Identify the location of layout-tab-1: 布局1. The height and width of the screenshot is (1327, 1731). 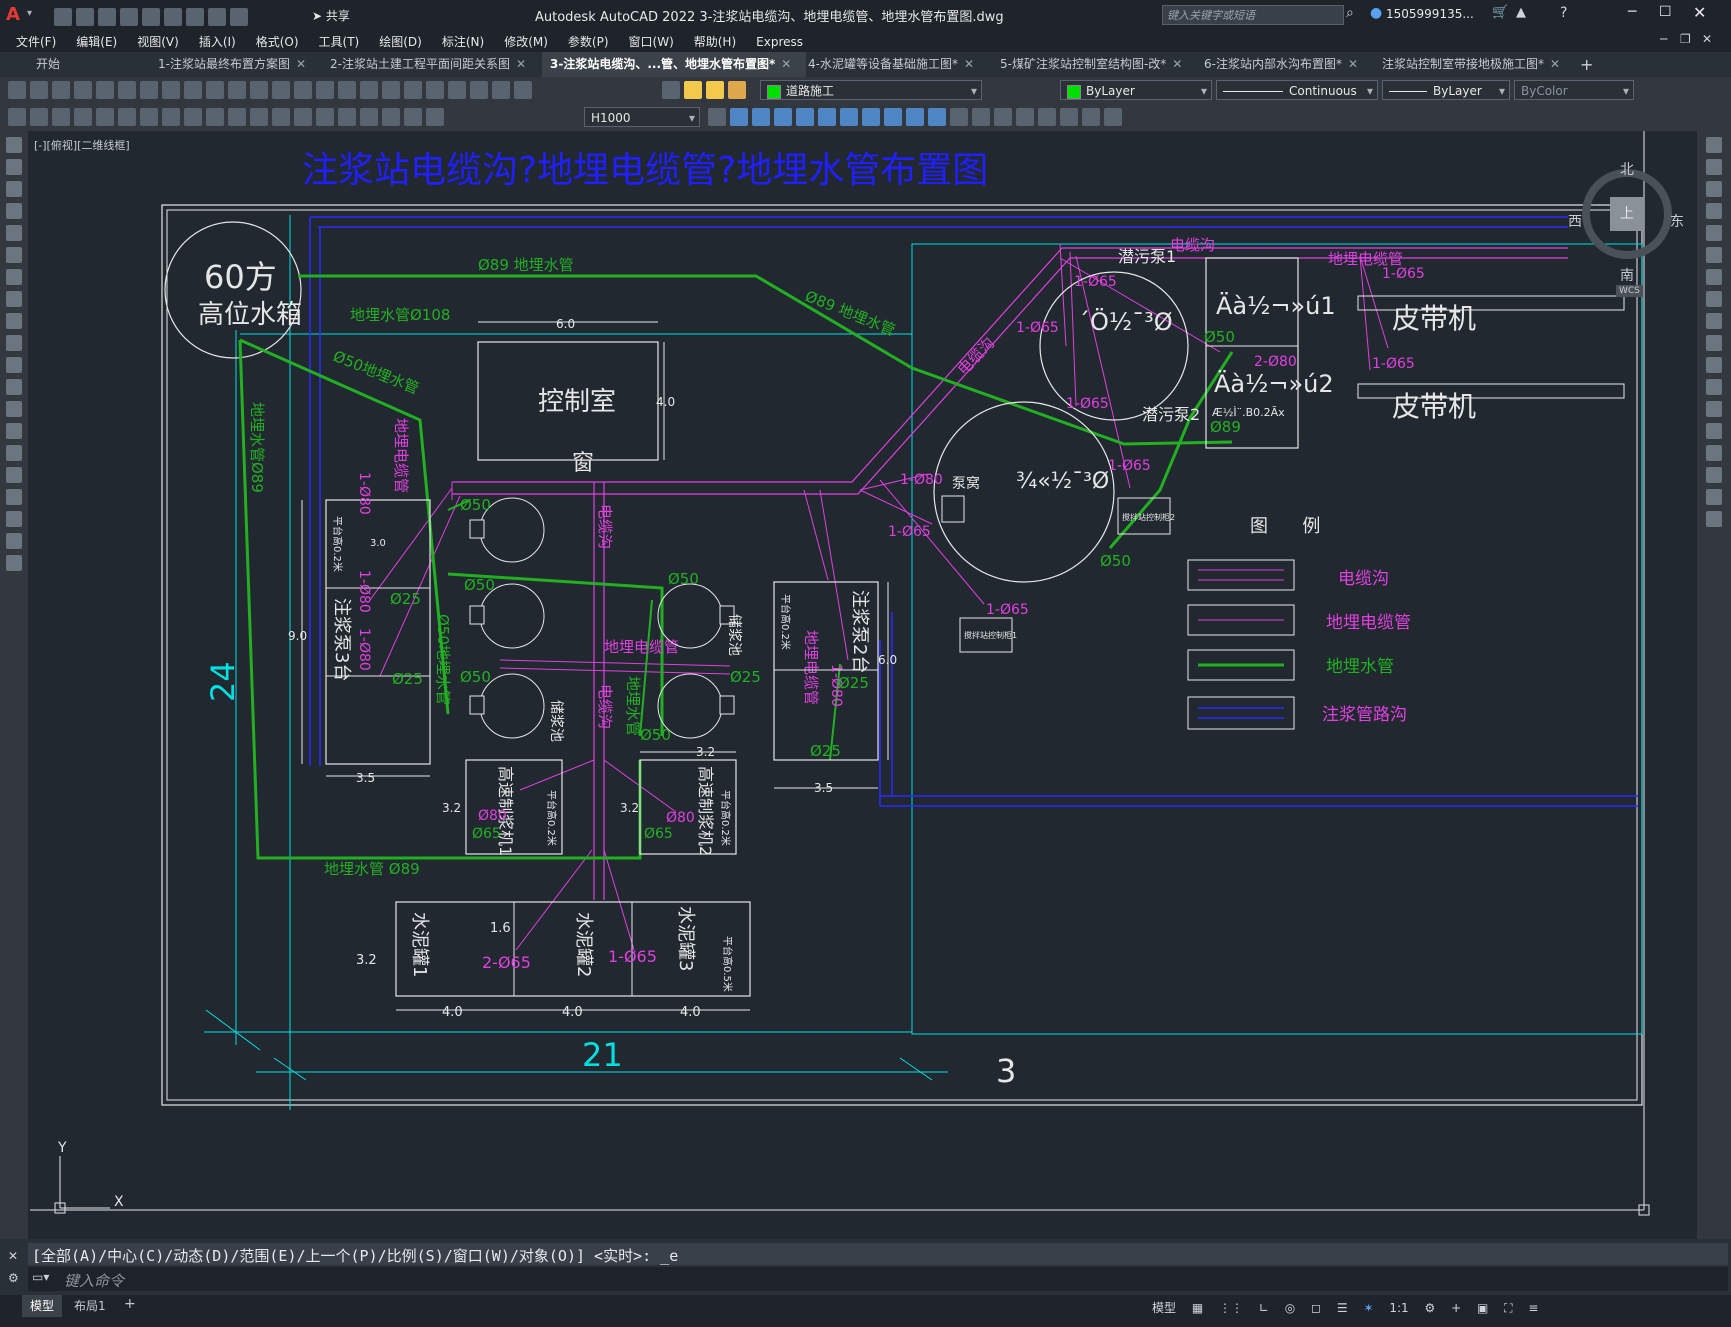
(90, 1306).